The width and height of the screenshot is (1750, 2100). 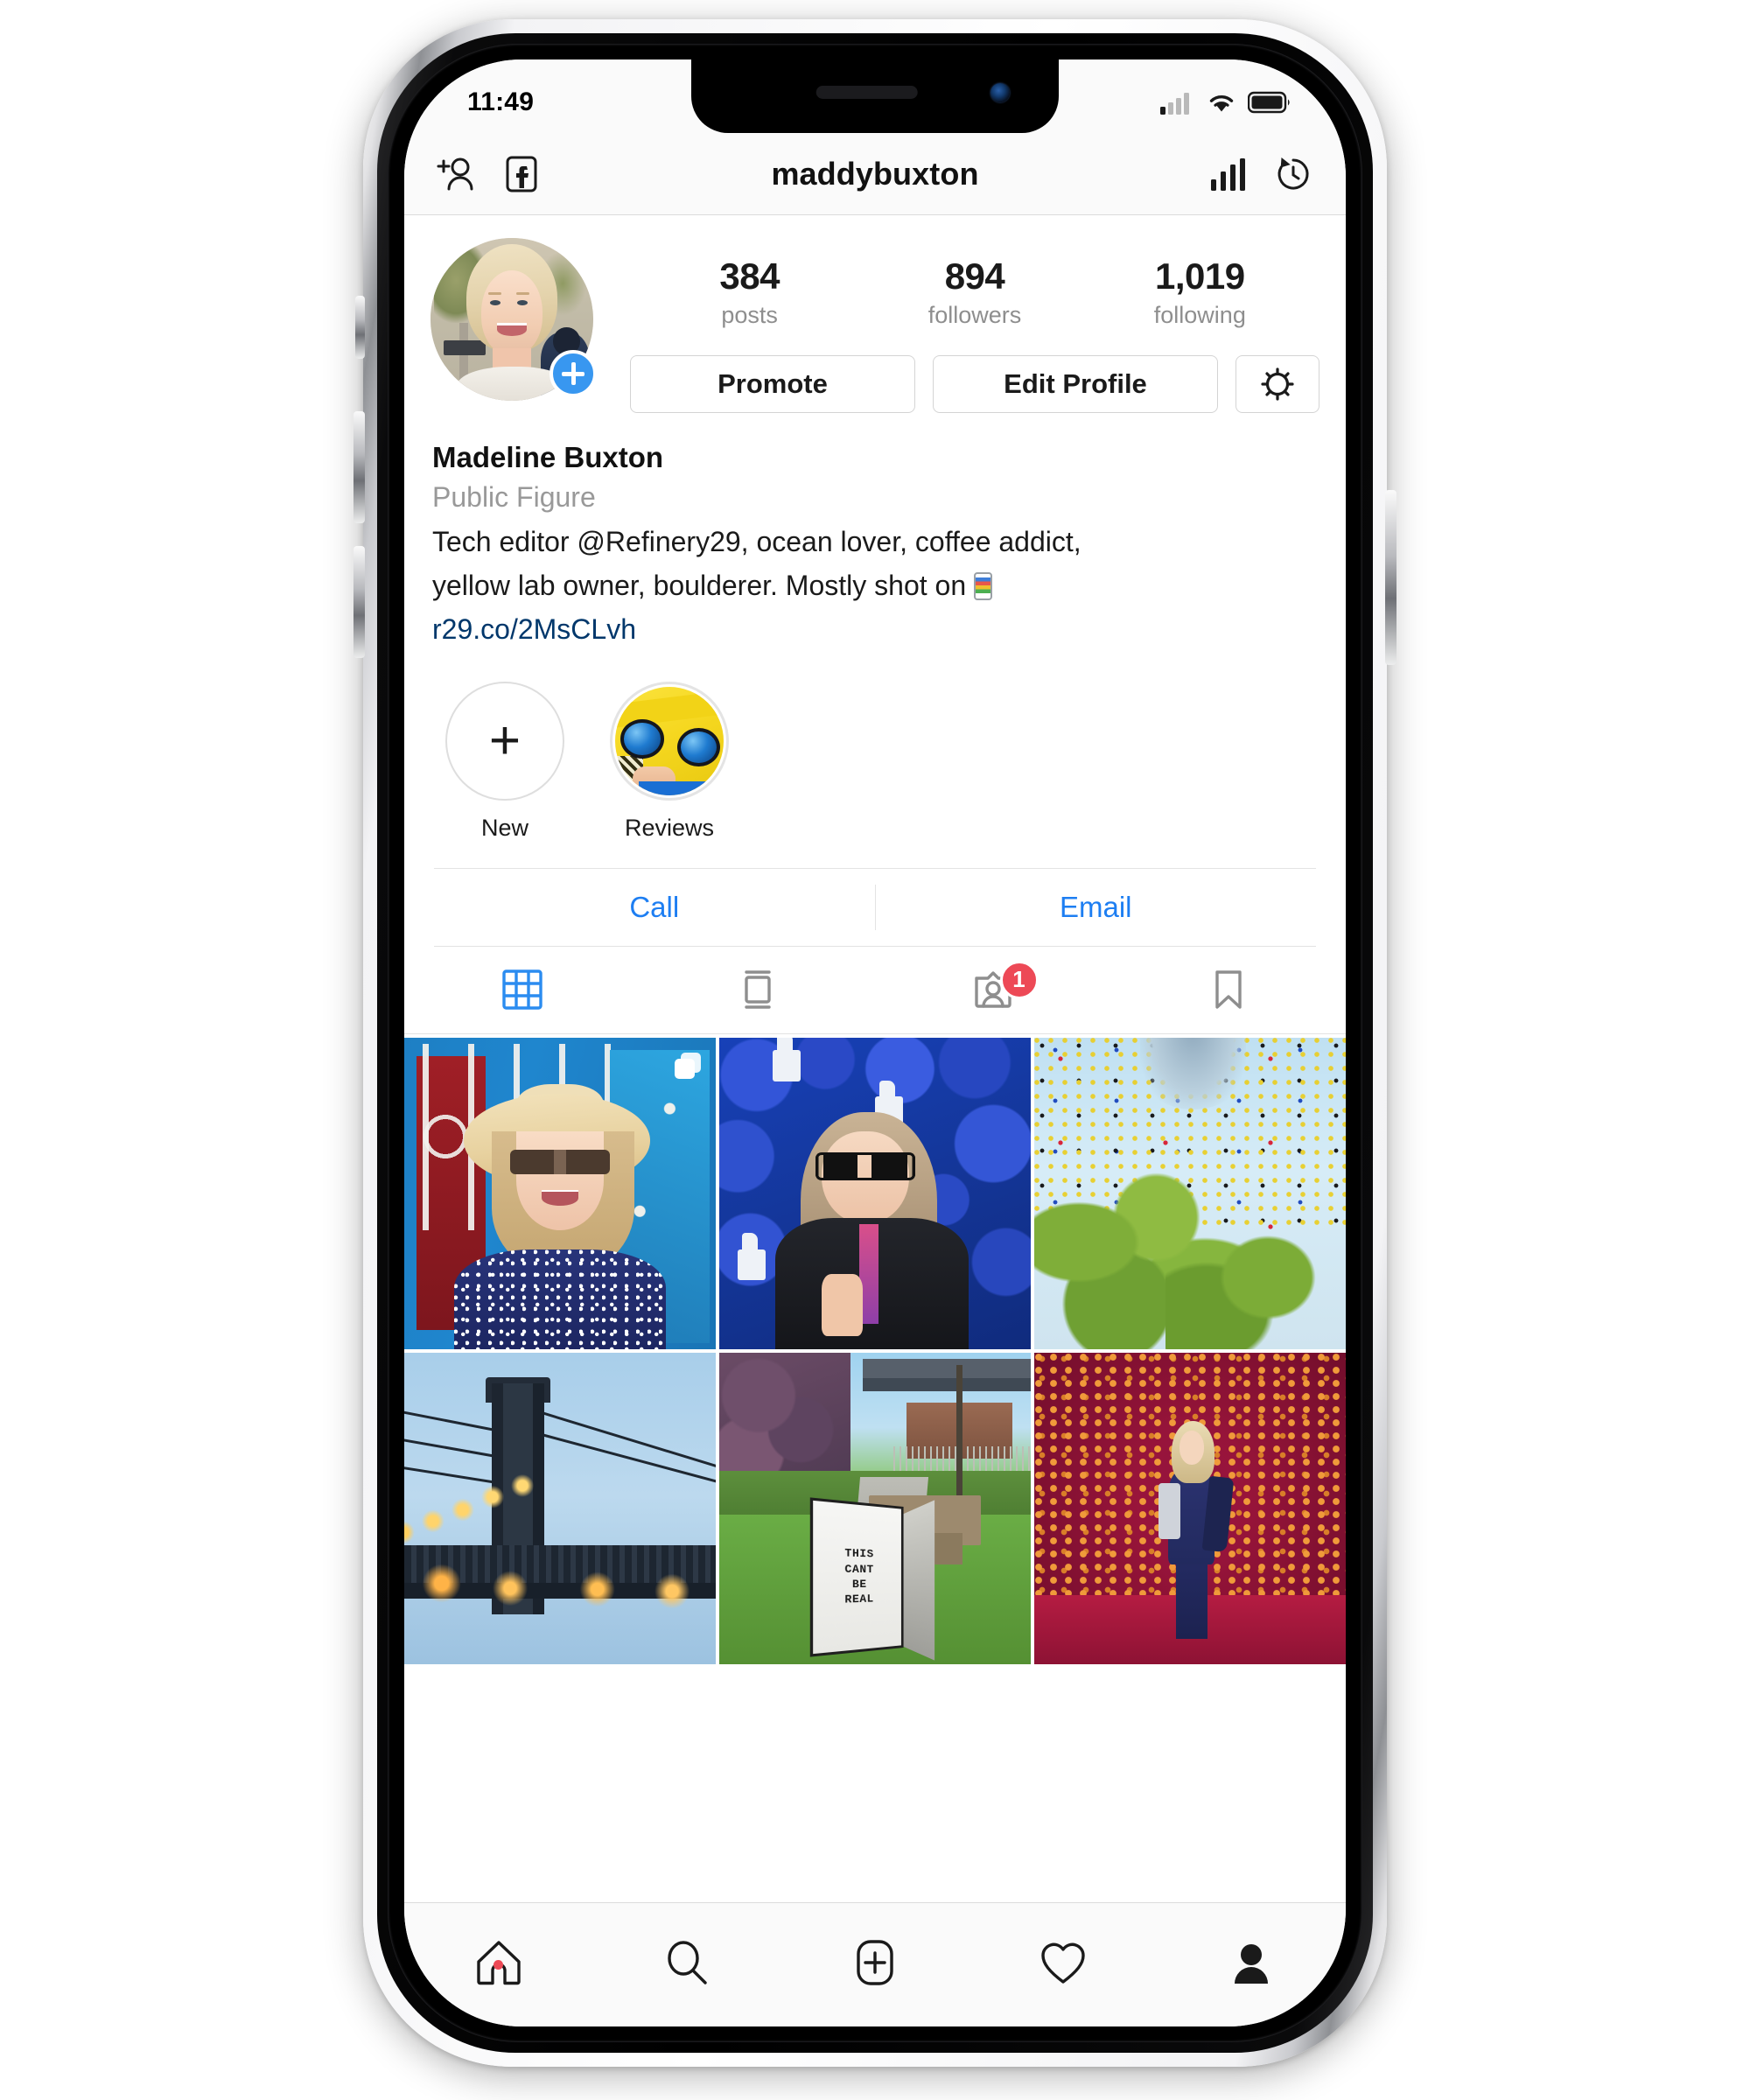 I want to click on home-indicator-area, so click(x=875, y=2023).